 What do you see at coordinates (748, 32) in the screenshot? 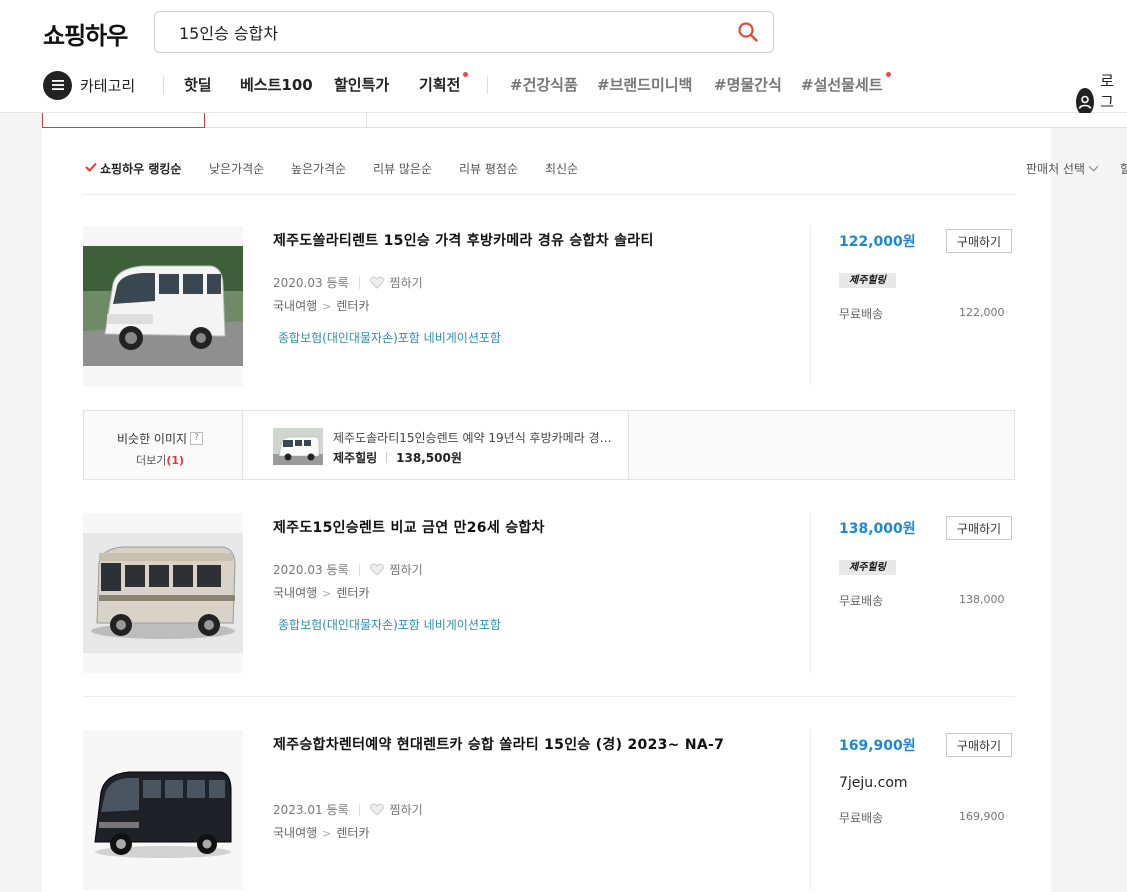
I see `search-icon` at bounding box center [748, 32].